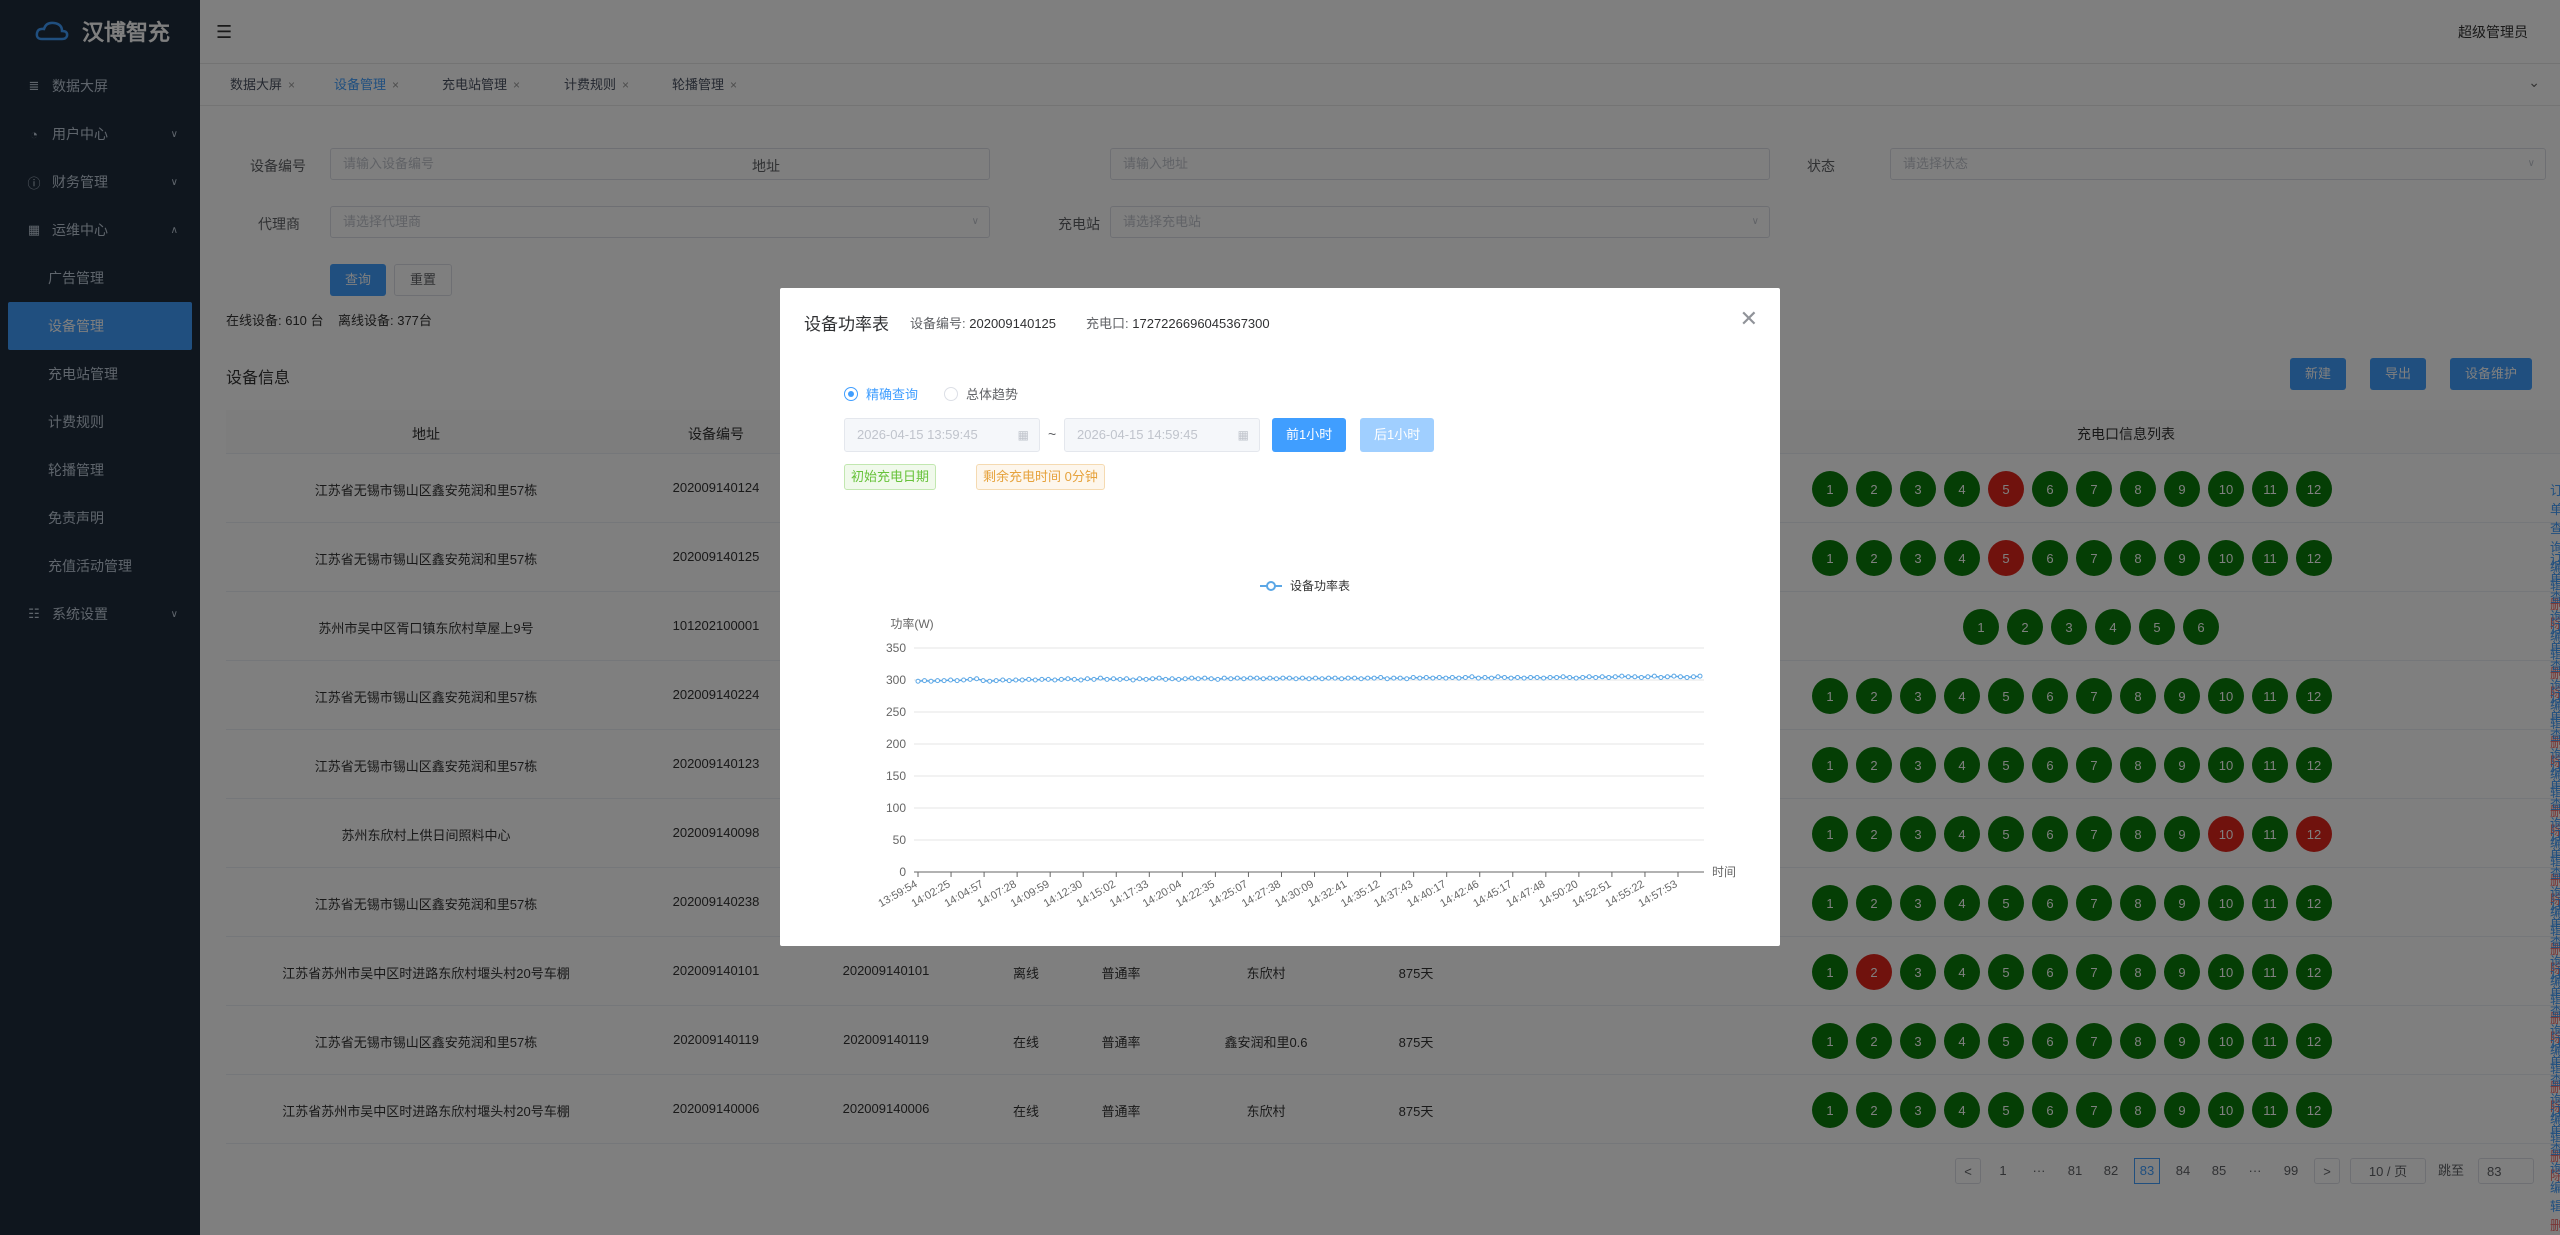 This screenshot has height=1235, width=2560. What do you see at coordinates (1271, 586) in the screenshot?
I see `legend-marker` at bounding box center [1271, 586].